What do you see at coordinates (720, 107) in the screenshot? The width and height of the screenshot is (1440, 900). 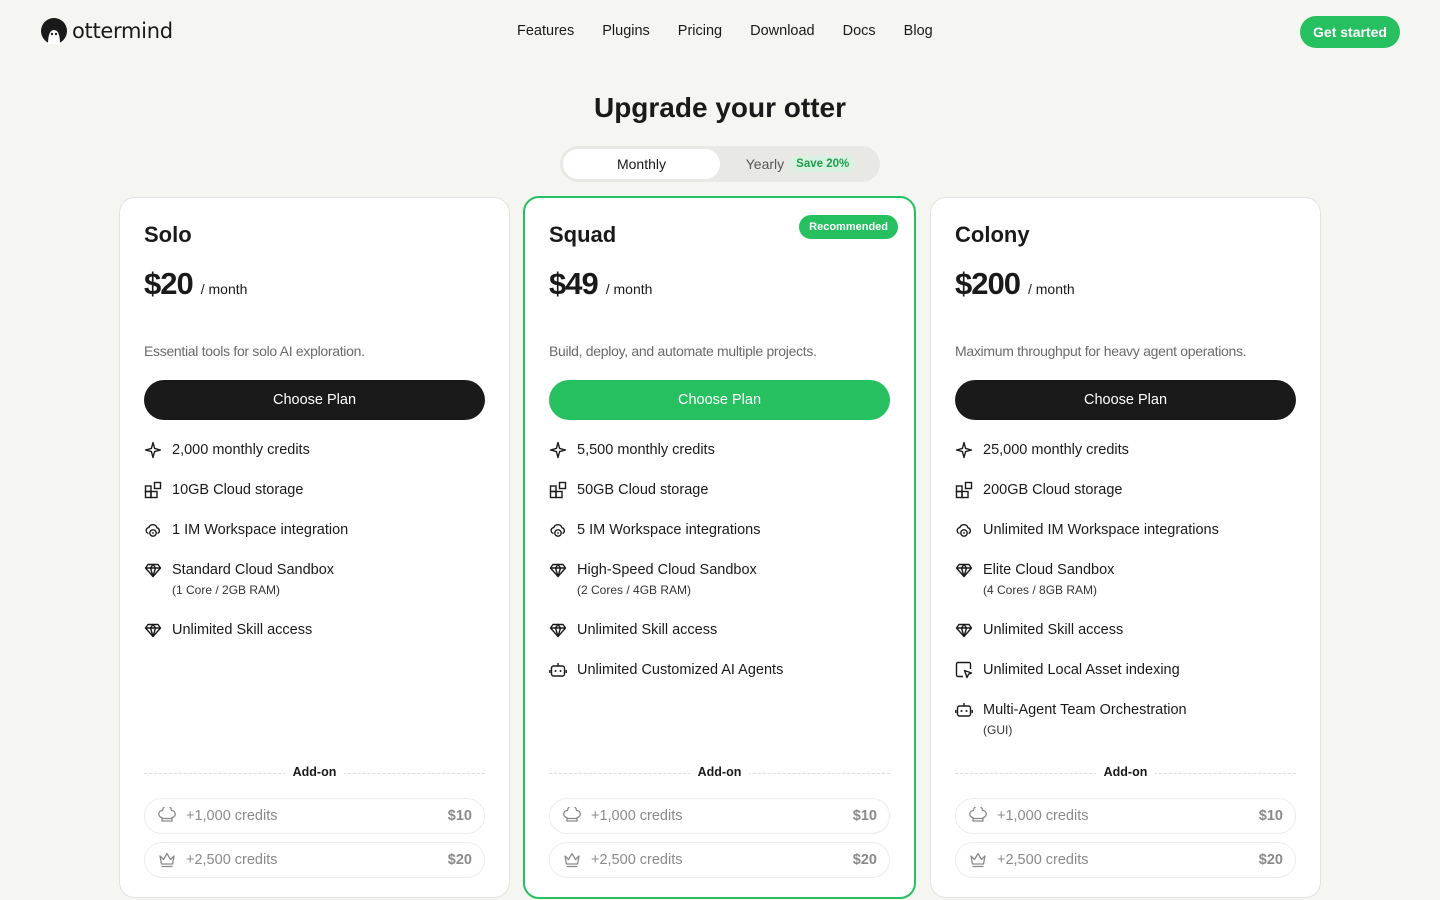 I see `page-title: Upgrade your otter` at bounding box center [720, 107].